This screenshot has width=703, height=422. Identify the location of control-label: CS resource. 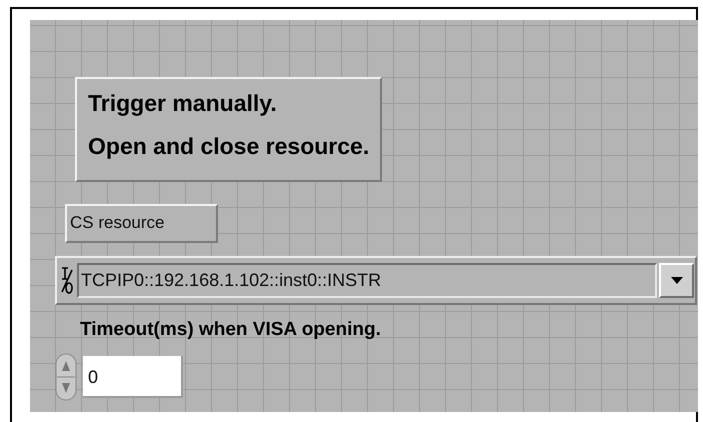
(141, 223).